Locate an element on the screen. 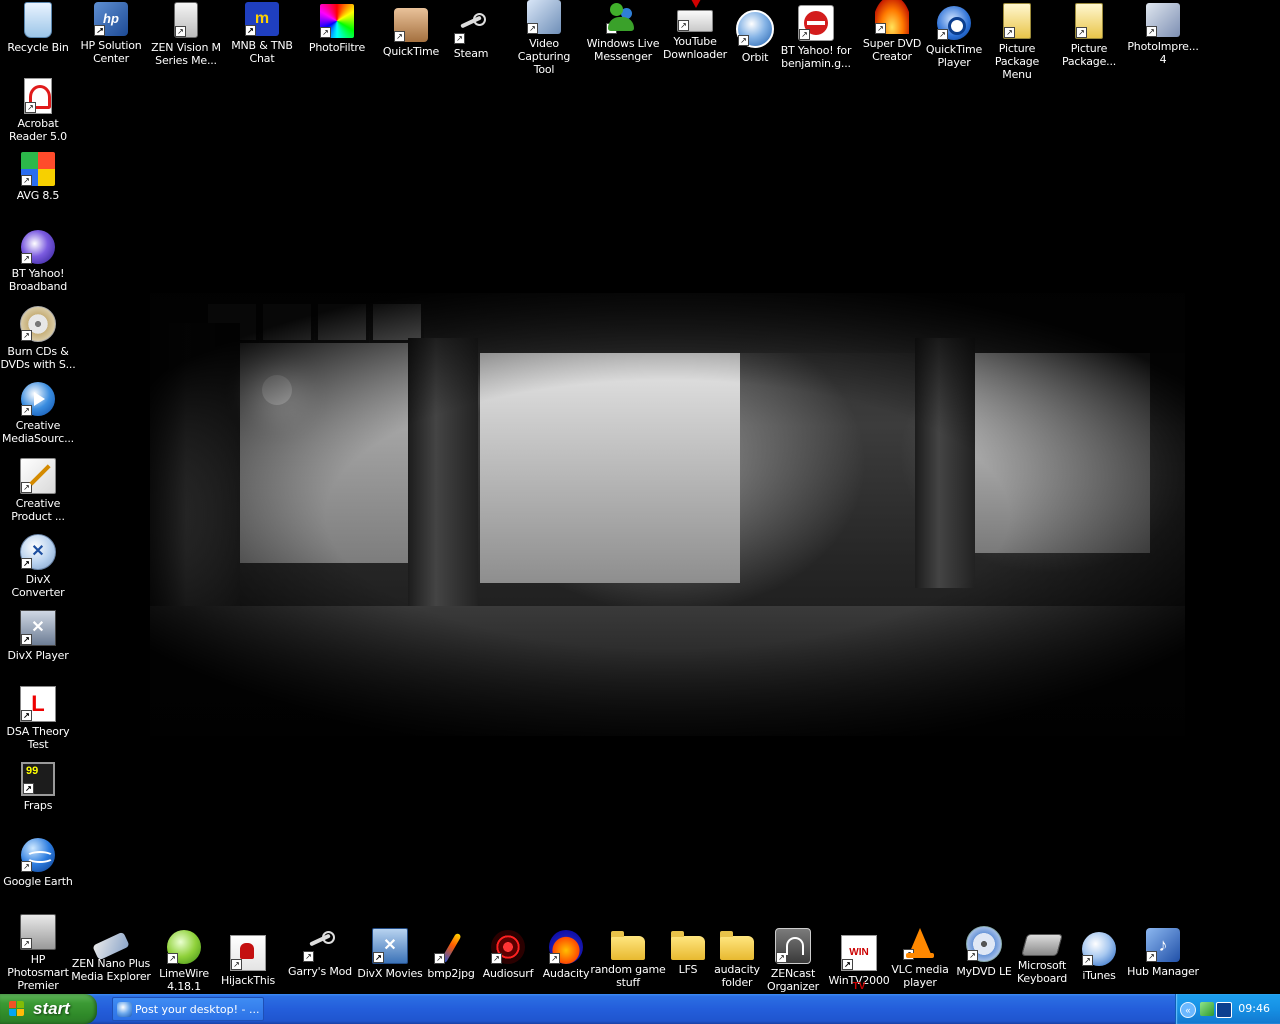  hub-manager-icon: ♪ ↗ is located at coordinates (1163, 945).